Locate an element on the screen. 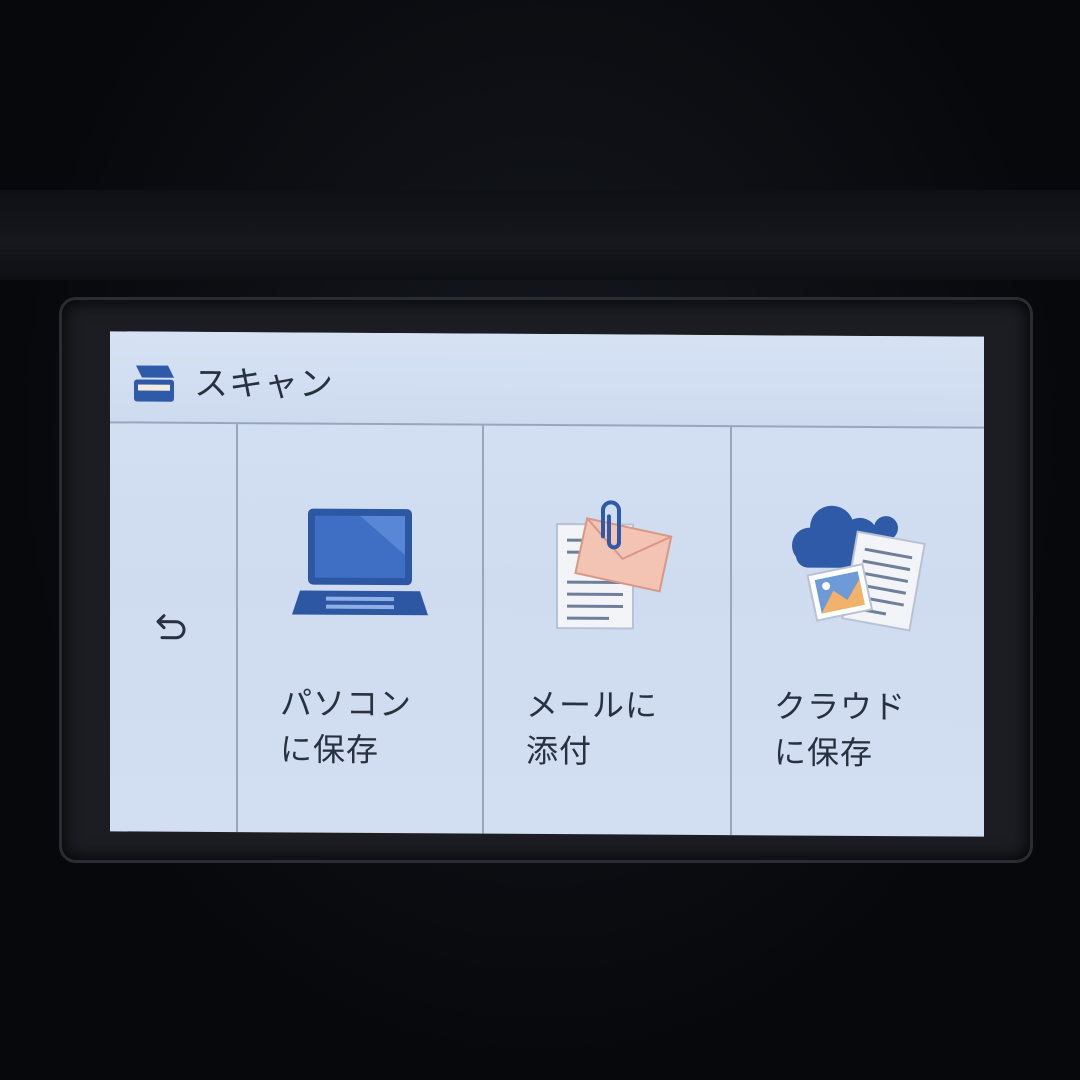 This screenshot has height=1080, width=1080. panel-top-edge is located at coordinates (540, 235).